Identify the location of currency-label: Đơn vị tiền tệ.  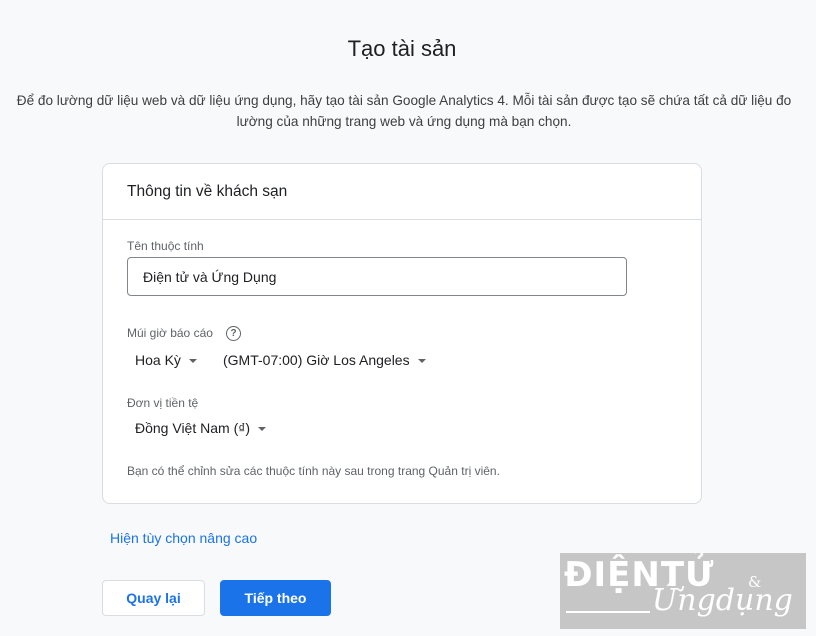
(163, 403).